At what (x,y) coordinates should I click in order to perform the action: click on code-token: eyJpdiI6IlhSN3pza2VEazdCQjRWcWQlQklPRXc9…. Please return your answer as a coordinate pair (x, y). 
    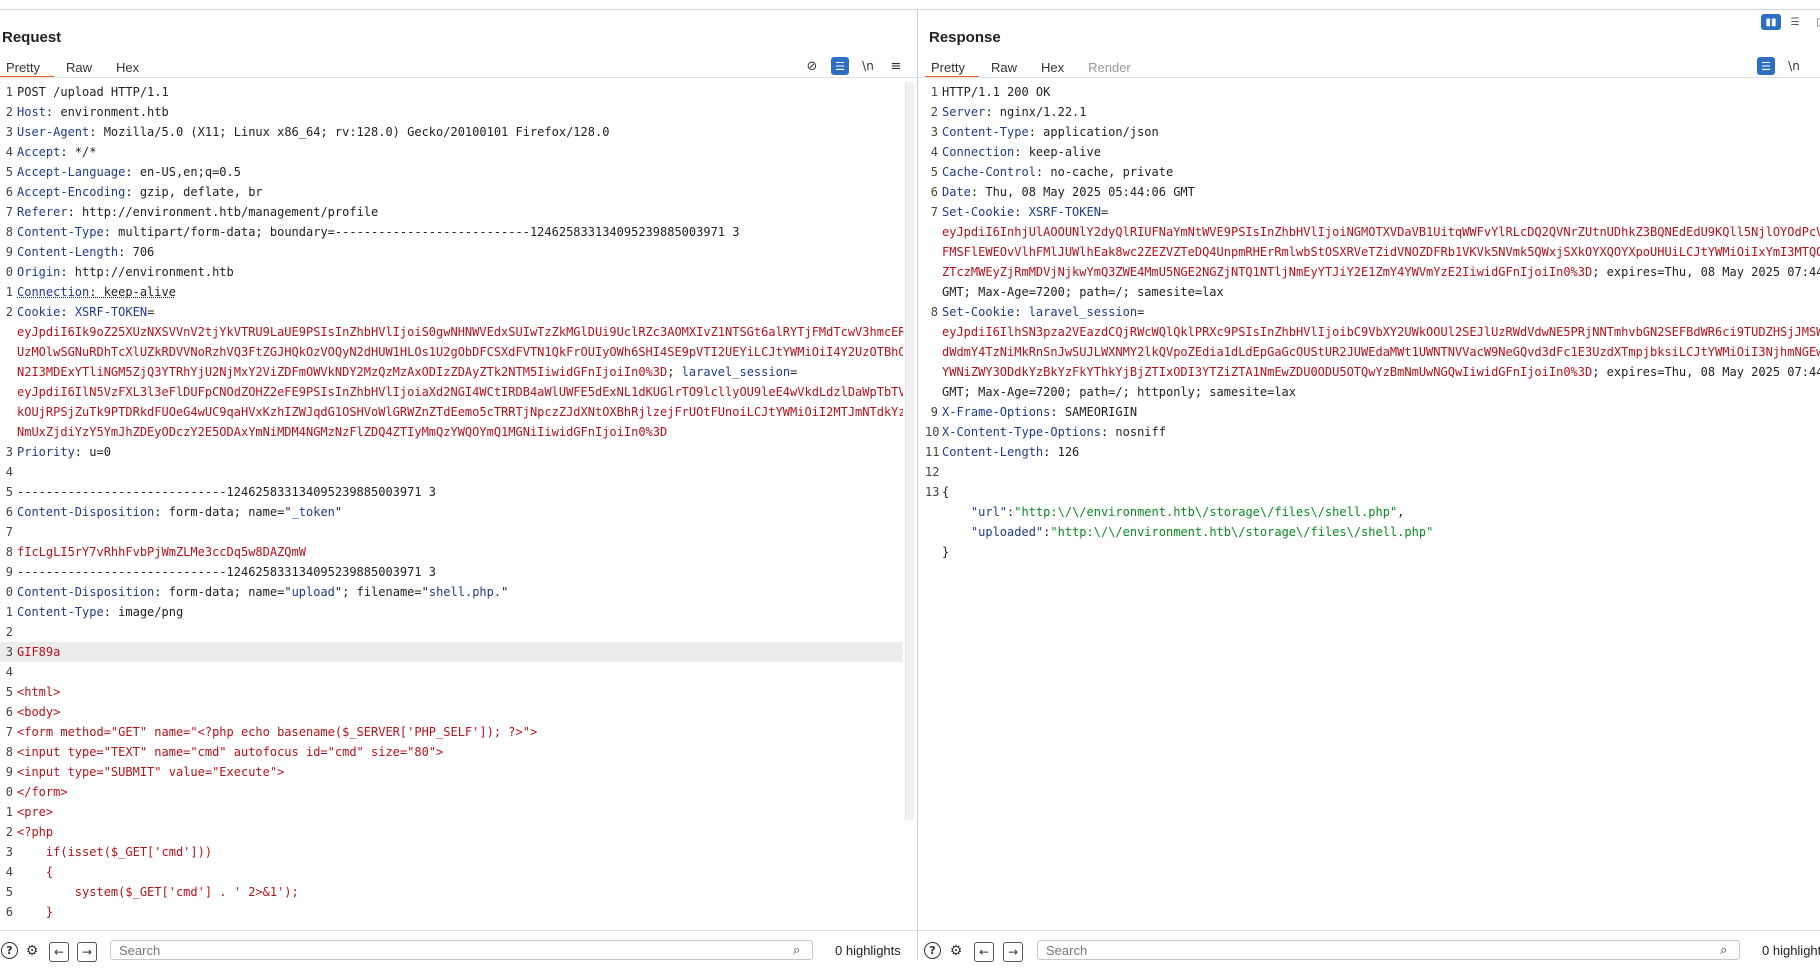
    Looking at the image, I should click on (1381, 332).